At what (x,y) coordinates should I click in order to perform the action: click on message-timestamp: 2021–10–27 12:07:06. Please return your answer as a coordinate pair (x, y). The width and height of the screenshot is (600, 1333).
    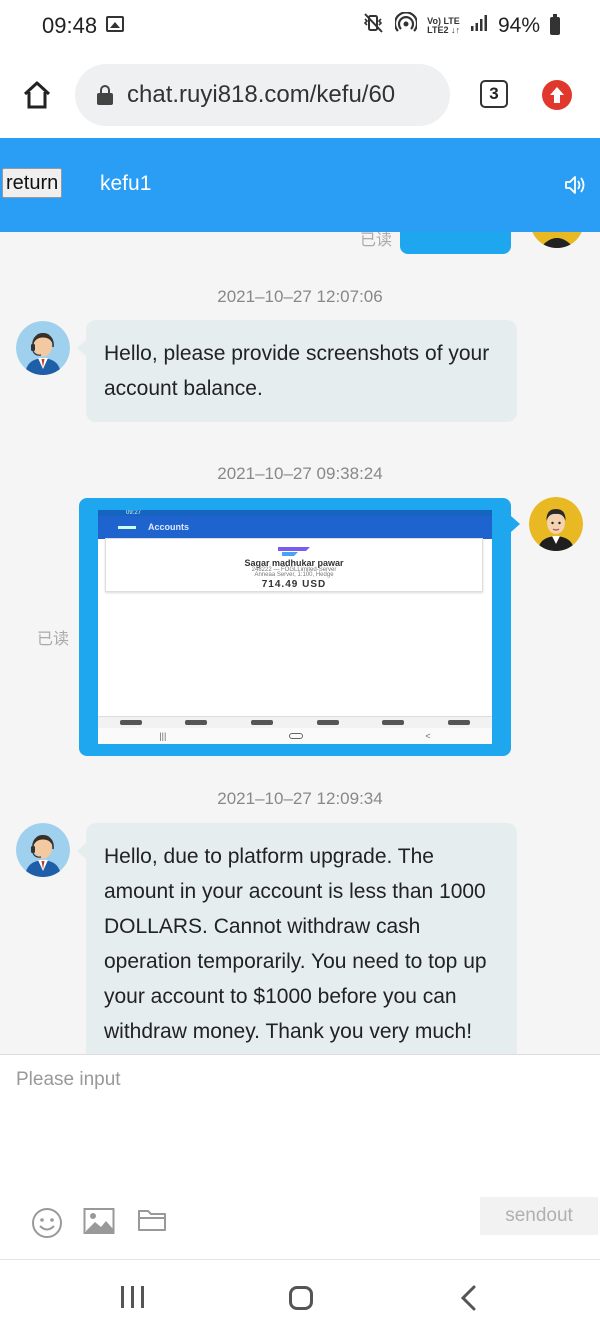
    Looking at the image, I should click on (300, 296).